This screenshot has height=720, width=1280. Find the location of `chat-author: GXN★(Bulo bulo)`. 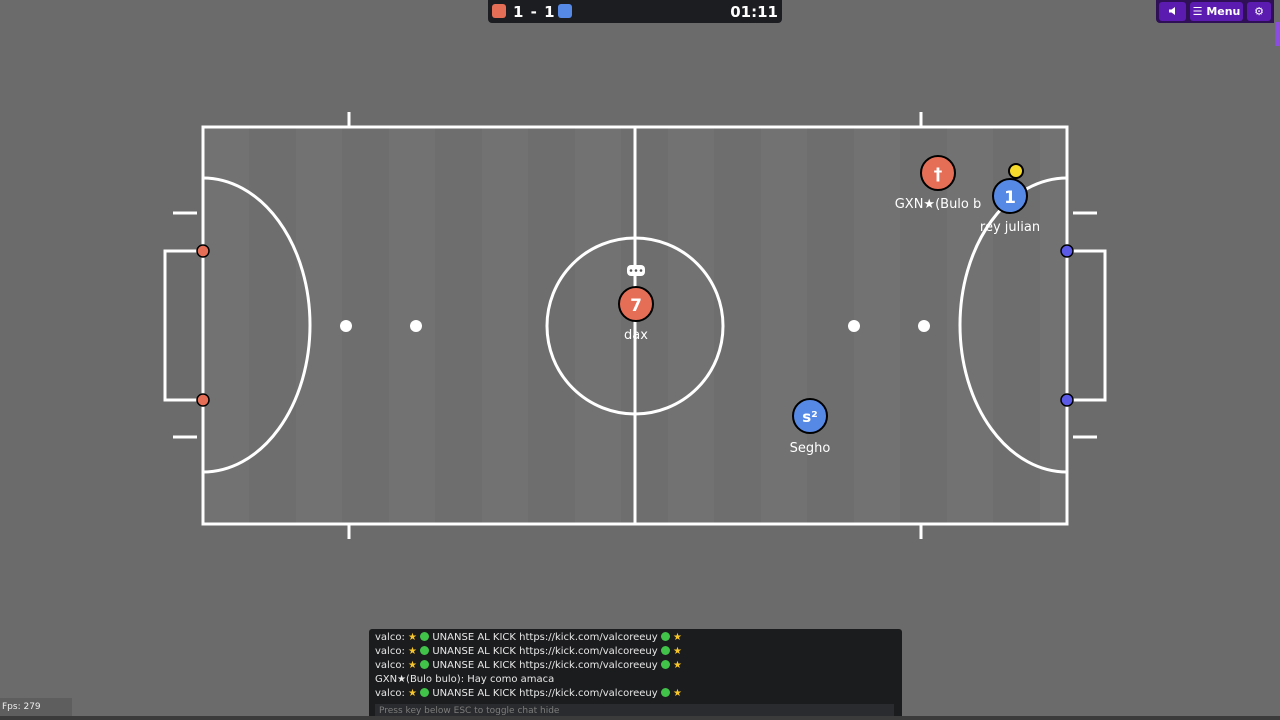

chat-author: GXN★(Bulo bulo) is located at coordinates (418, 679).